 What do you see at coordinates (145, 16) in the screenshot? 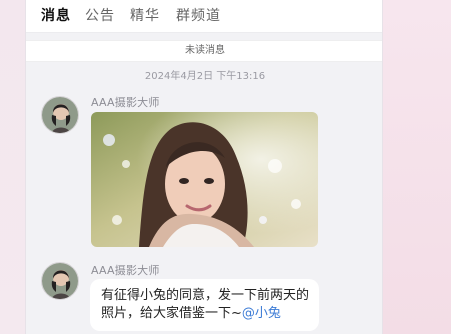
I see `tab-highlights: 精华` at bounding box center [145, 16].